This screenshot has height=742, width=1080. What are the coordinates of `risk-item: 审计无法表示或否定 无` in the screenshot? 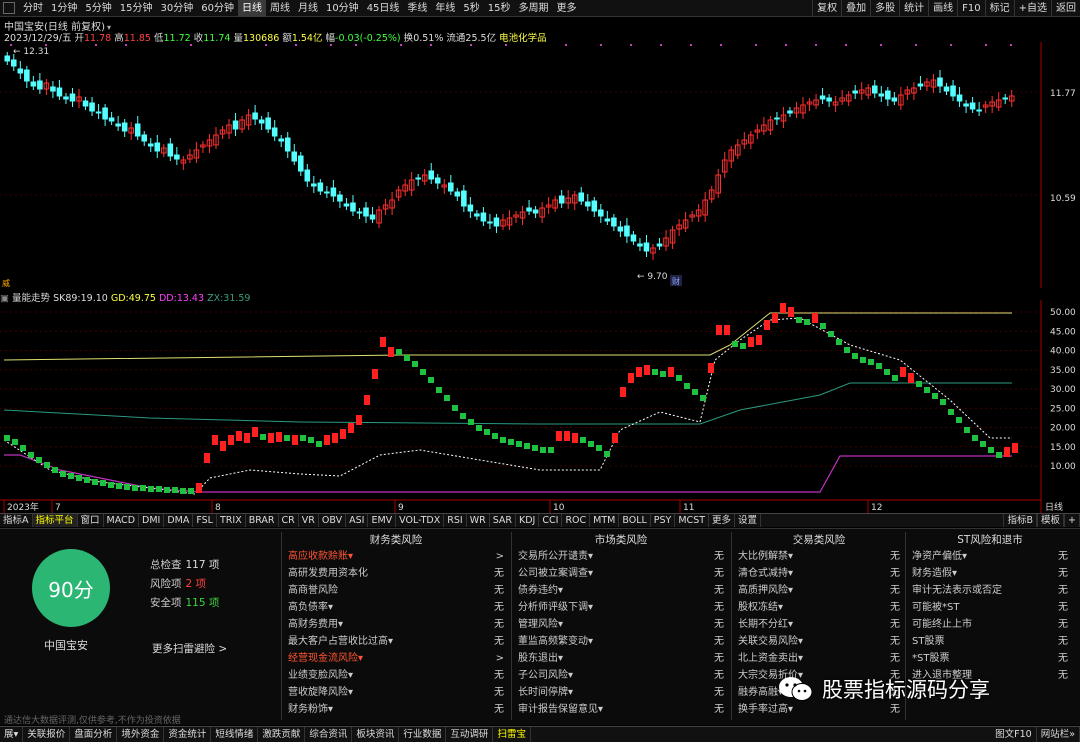 It's located at (990, 590).